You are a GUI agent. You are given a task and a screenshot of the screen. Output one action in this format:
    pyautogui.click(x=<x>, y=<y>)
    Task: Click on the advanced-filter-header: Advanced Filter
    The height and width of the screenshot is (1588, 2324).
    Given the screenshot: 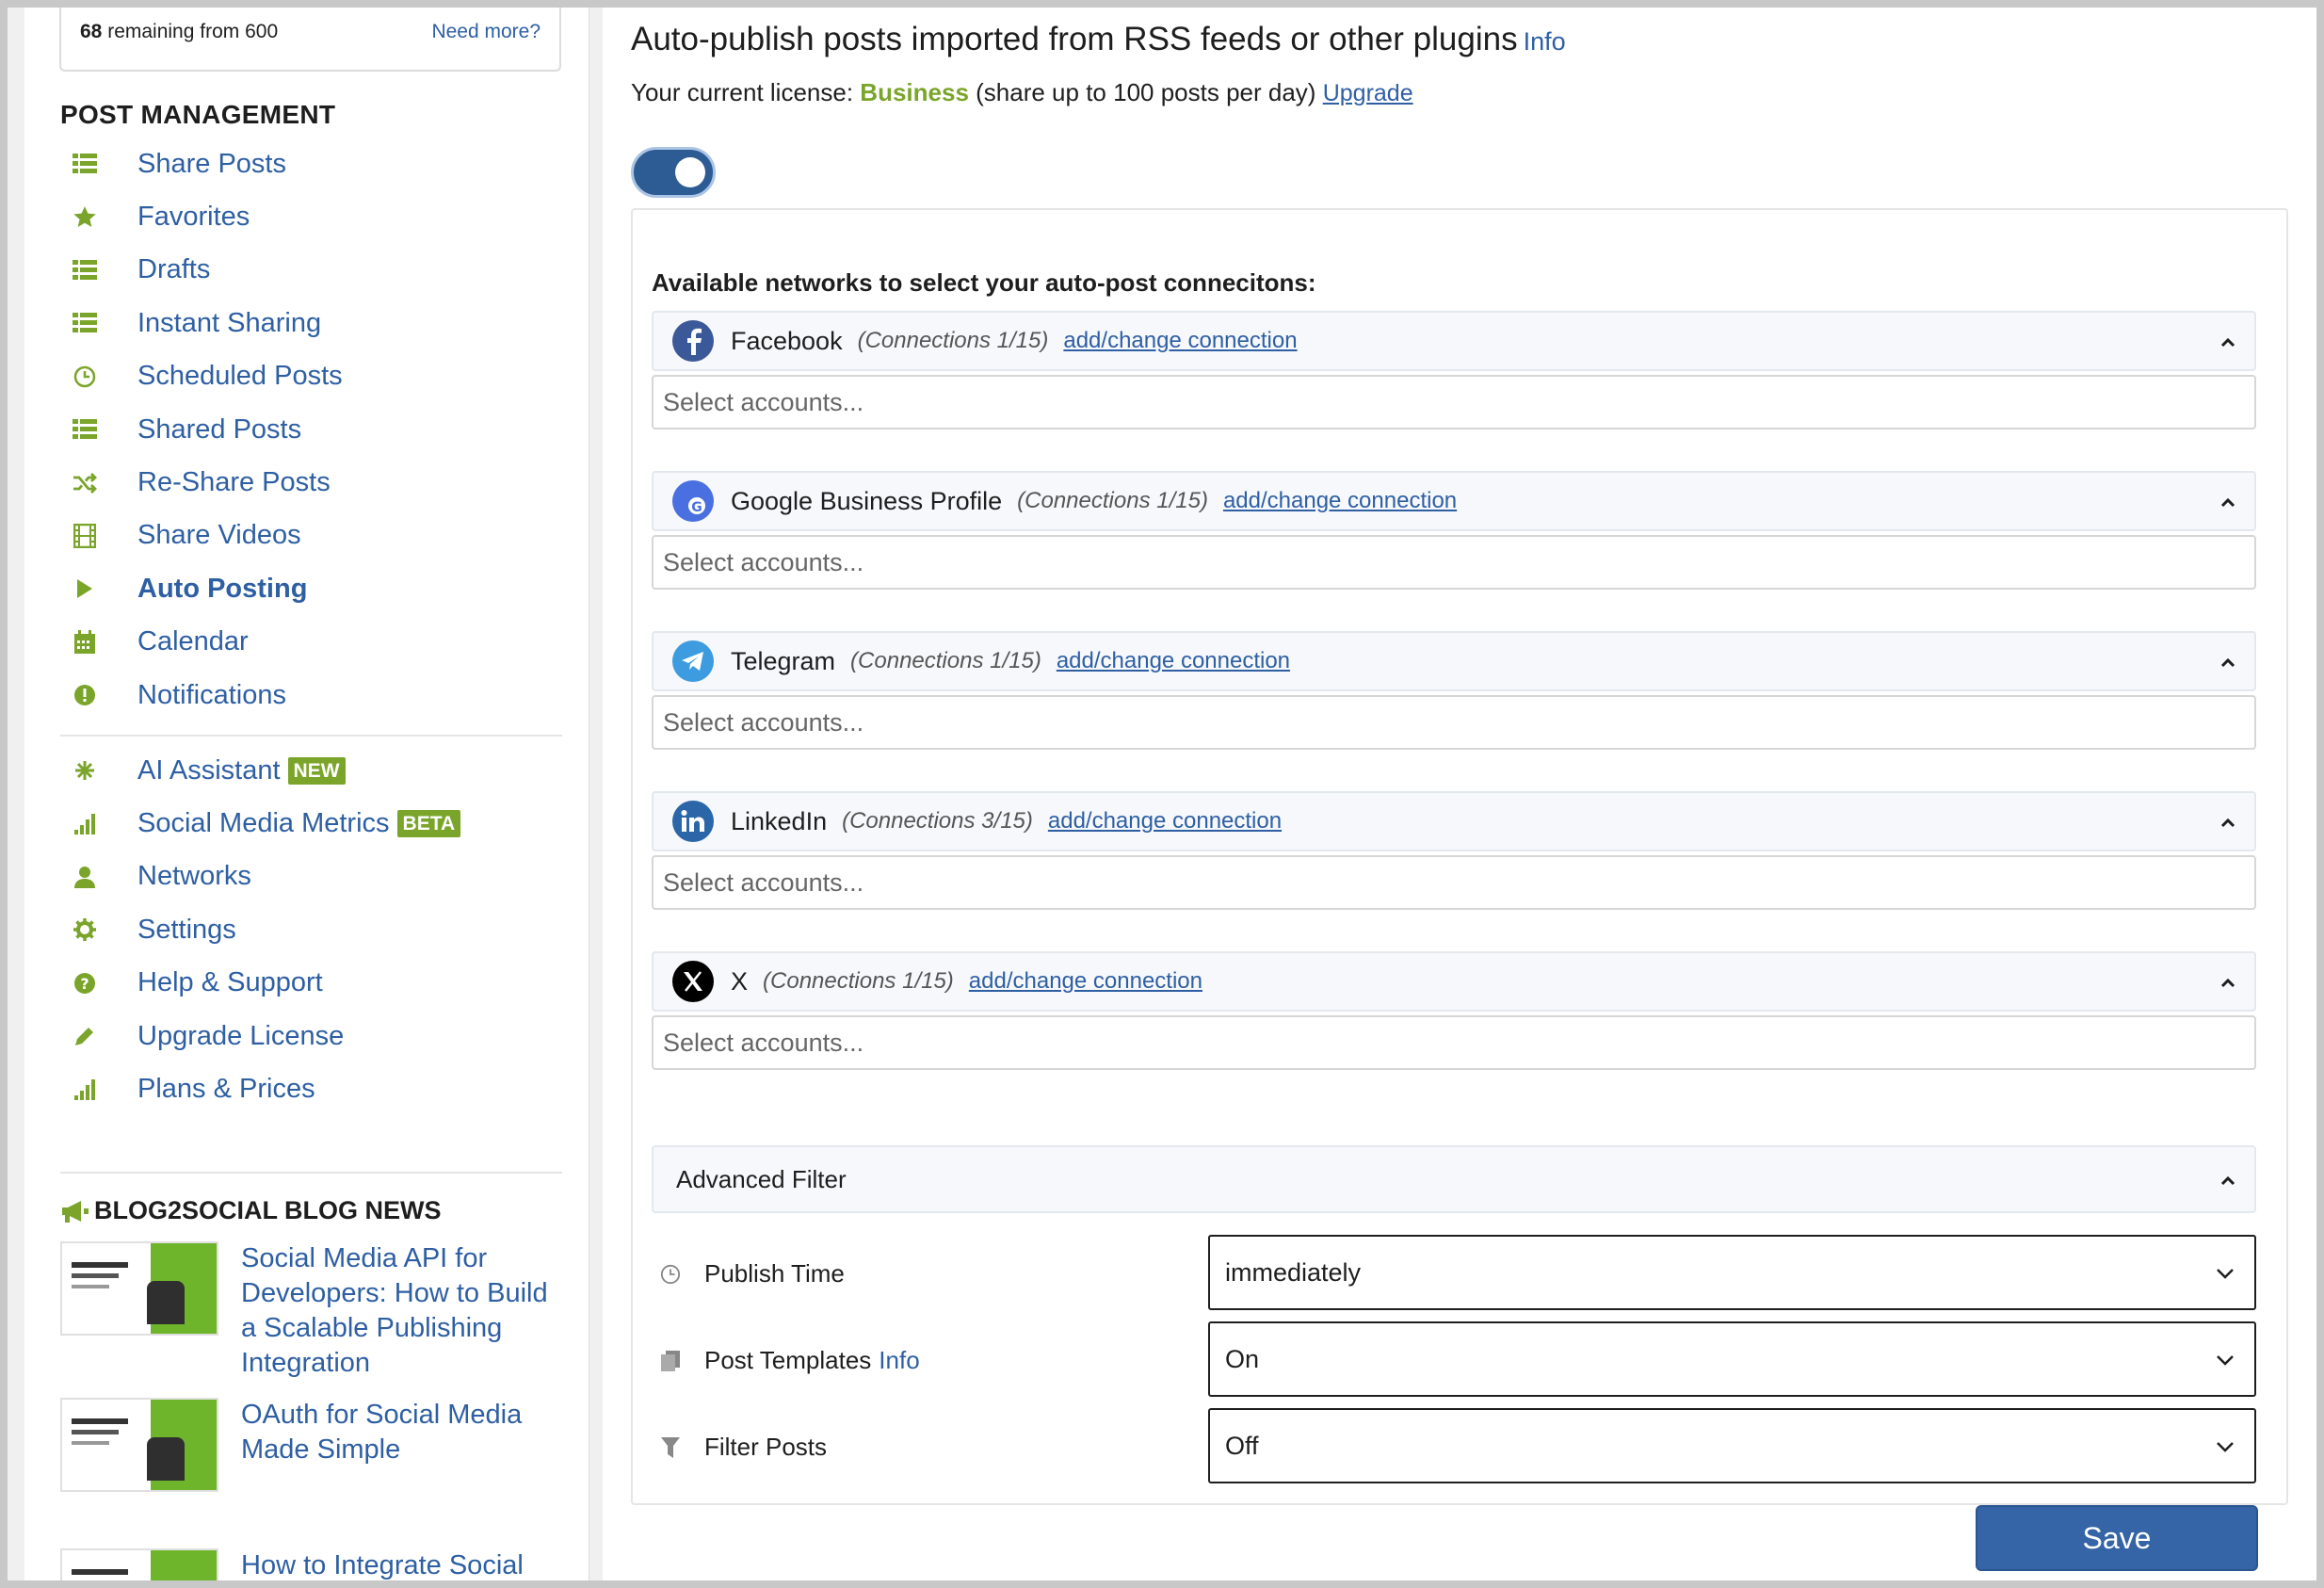 What is the action you would take?
    pyautogui.click(x=1454, y=1179)
    